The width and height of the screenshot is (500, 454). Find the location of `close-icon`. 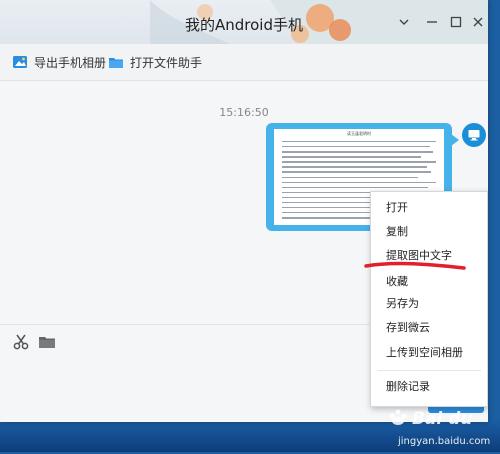

close-icon is located at coordinates (478, 23).